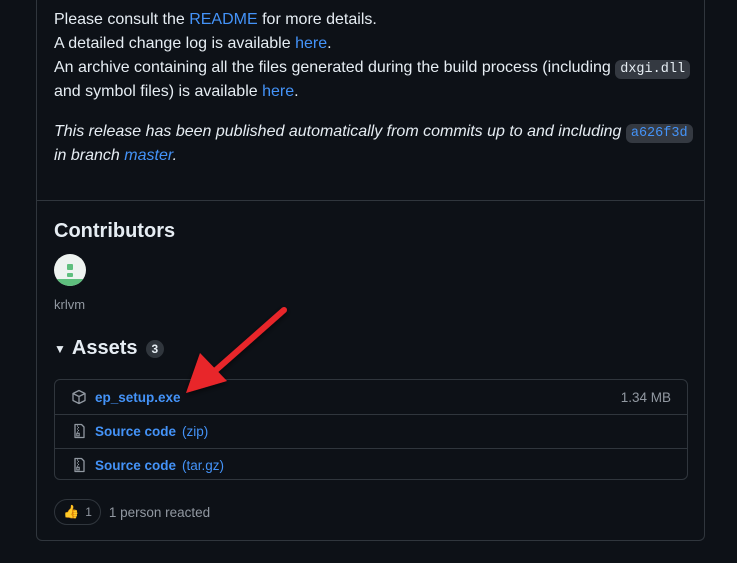 The image size is (737, 563). Describe the element at coordinates (223, 19) in the screenshot. I see `readme-link: README` at that location.